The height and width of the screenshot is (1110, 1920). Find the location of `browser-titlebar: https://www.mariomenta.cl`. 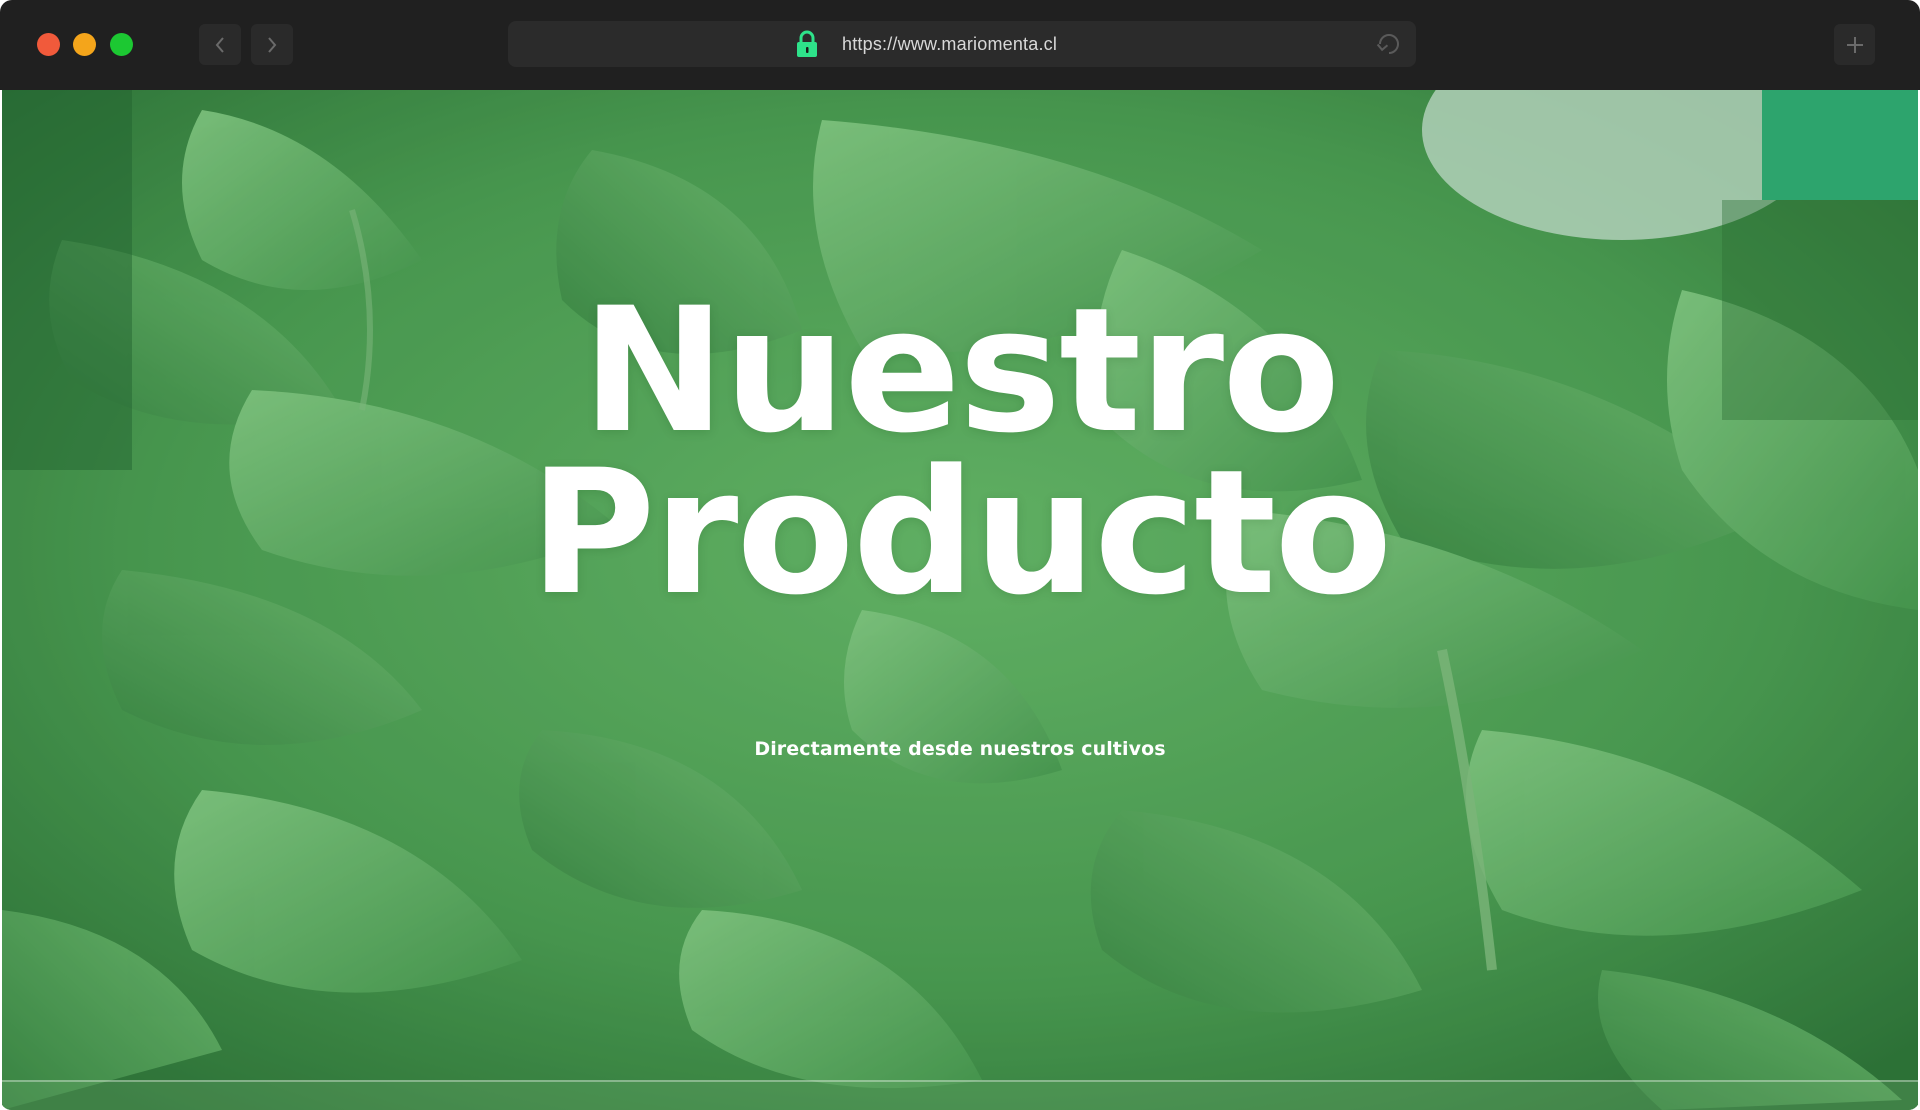

browser-titlebar: https://www.mariomenta.cl is located at coordinates (960, 45).